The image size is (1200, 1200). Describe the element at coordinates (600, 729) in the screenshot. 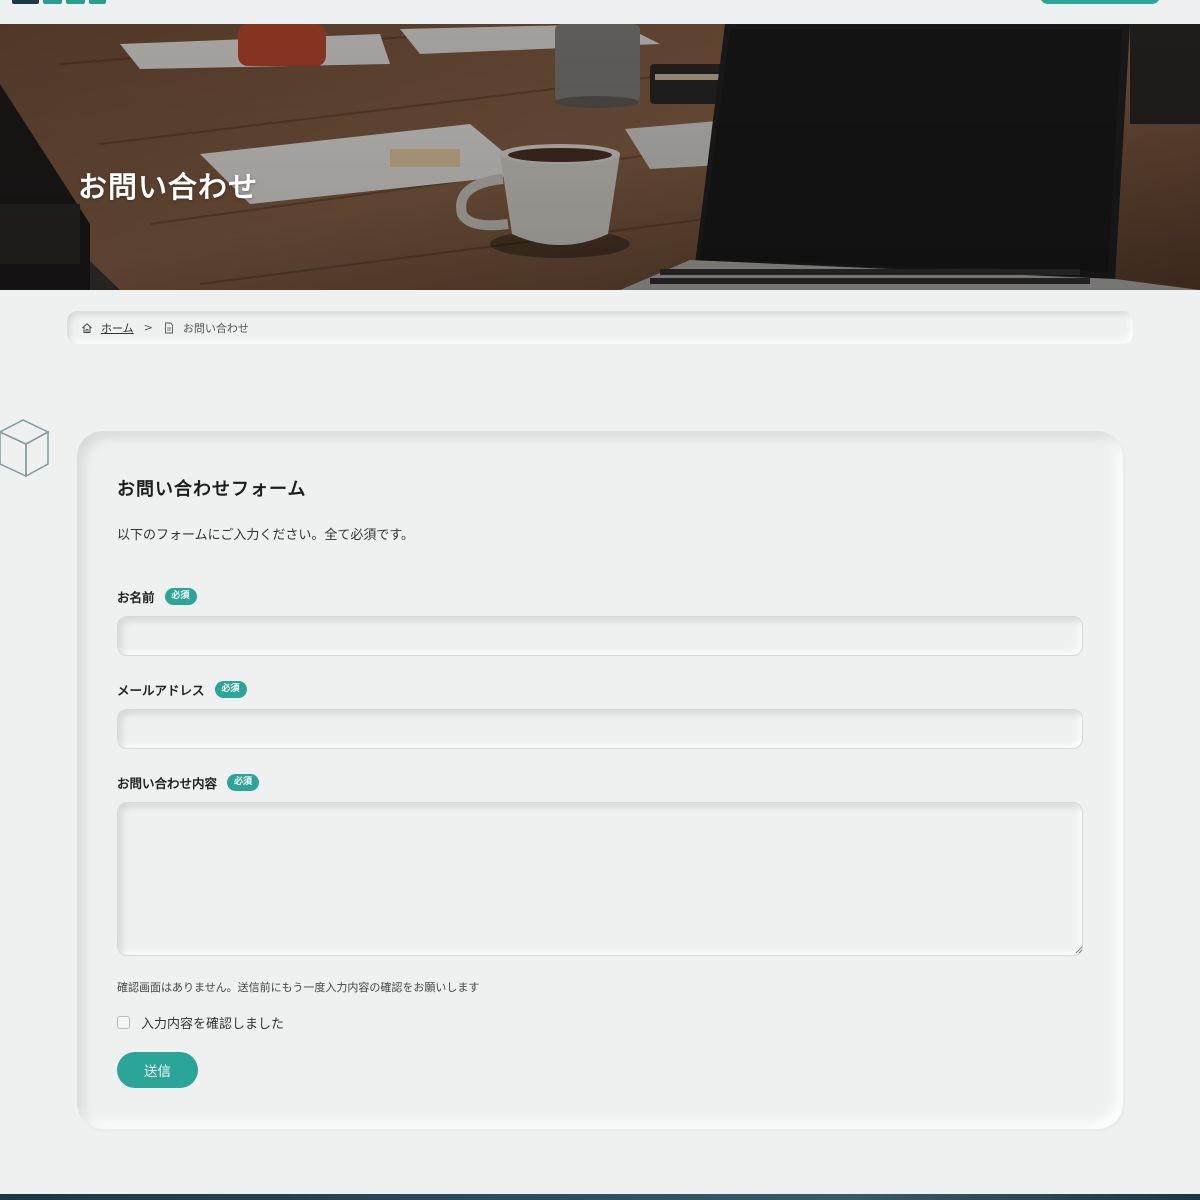

I see `email-input` at that location.